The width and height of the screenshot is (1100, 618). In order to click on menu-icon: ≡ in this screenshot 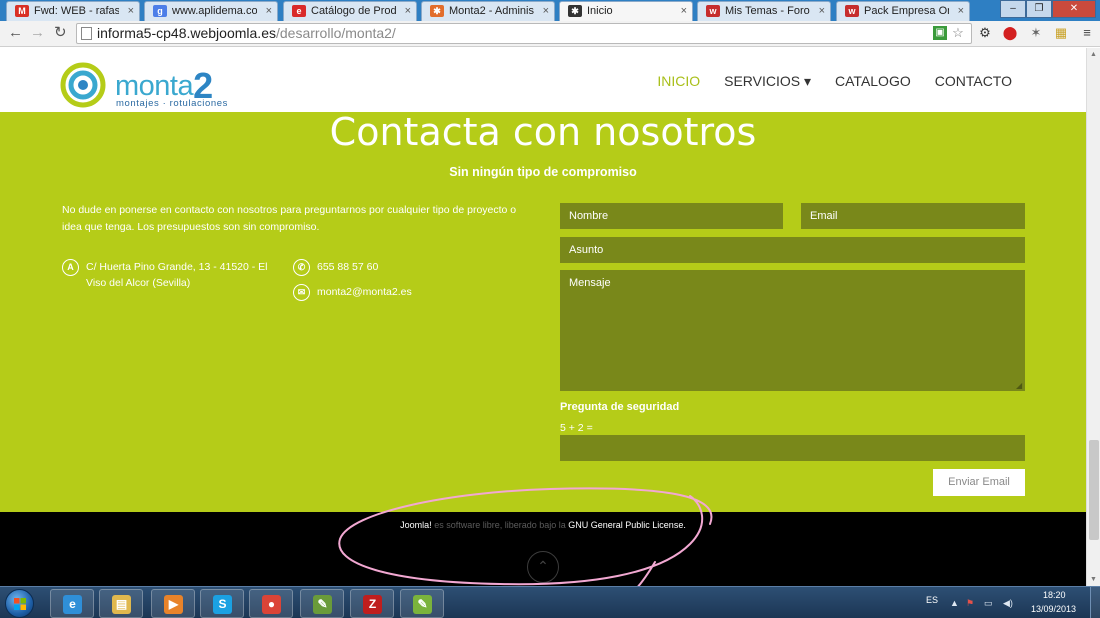, I will do `click(1087, 33)`.